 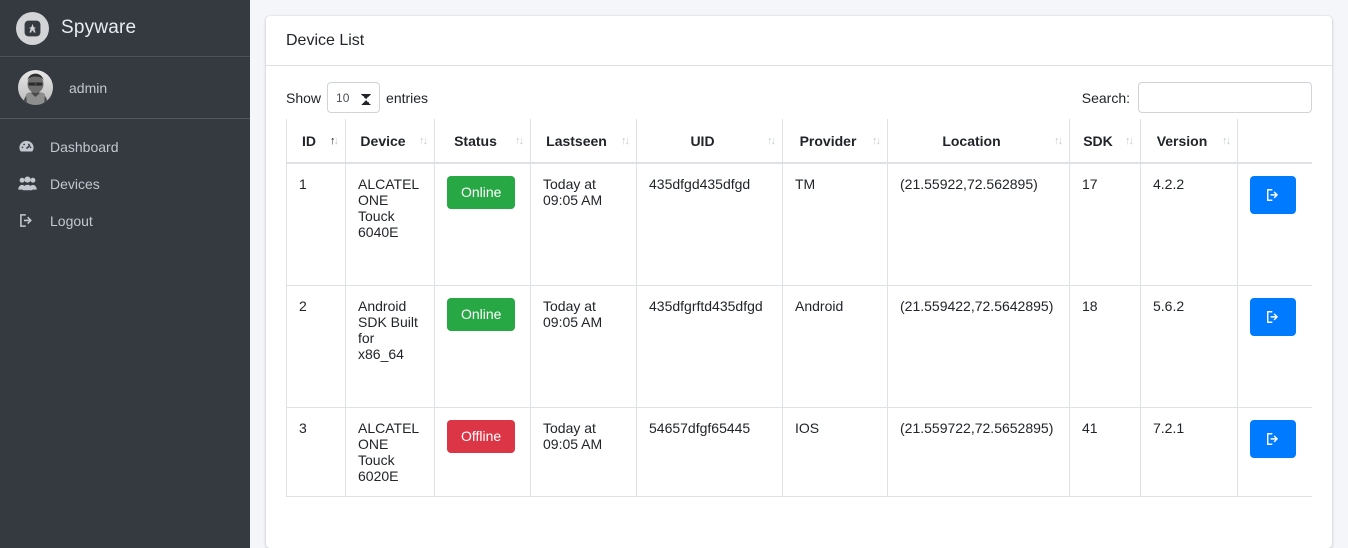 What do you see at coordinates (971, 140) in the screenshot?
I see `column-header-label: Location` at bounding box center [971, 140].